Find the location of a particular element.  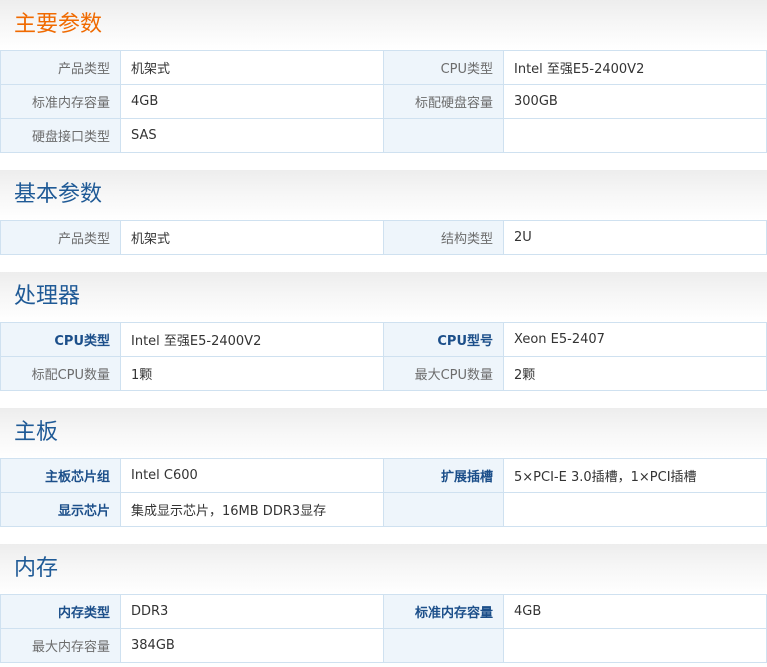

table-row: 标准内存容量 4GB 标配硬盘容量 300GB is located at coordinates (383, 101).